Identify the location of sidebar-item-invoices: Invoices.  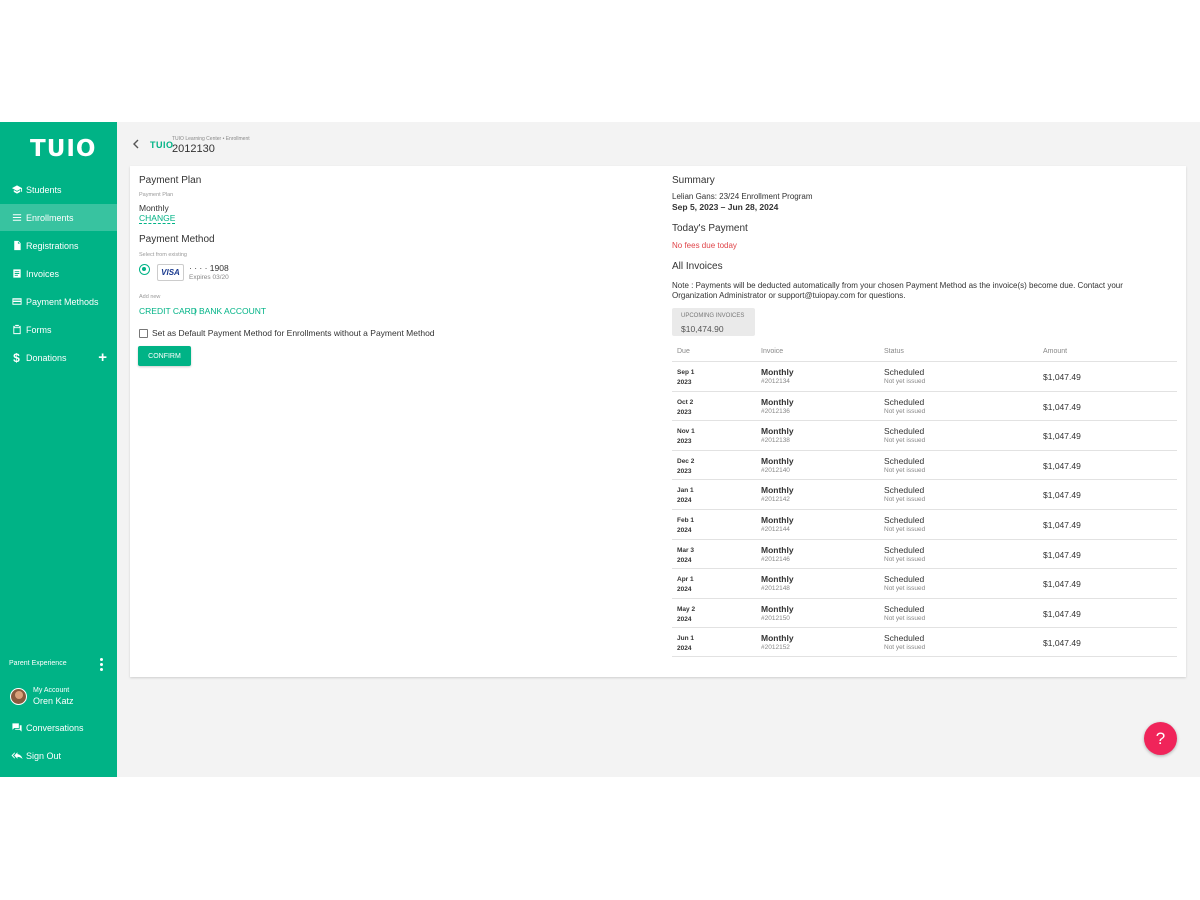
(58, 273).